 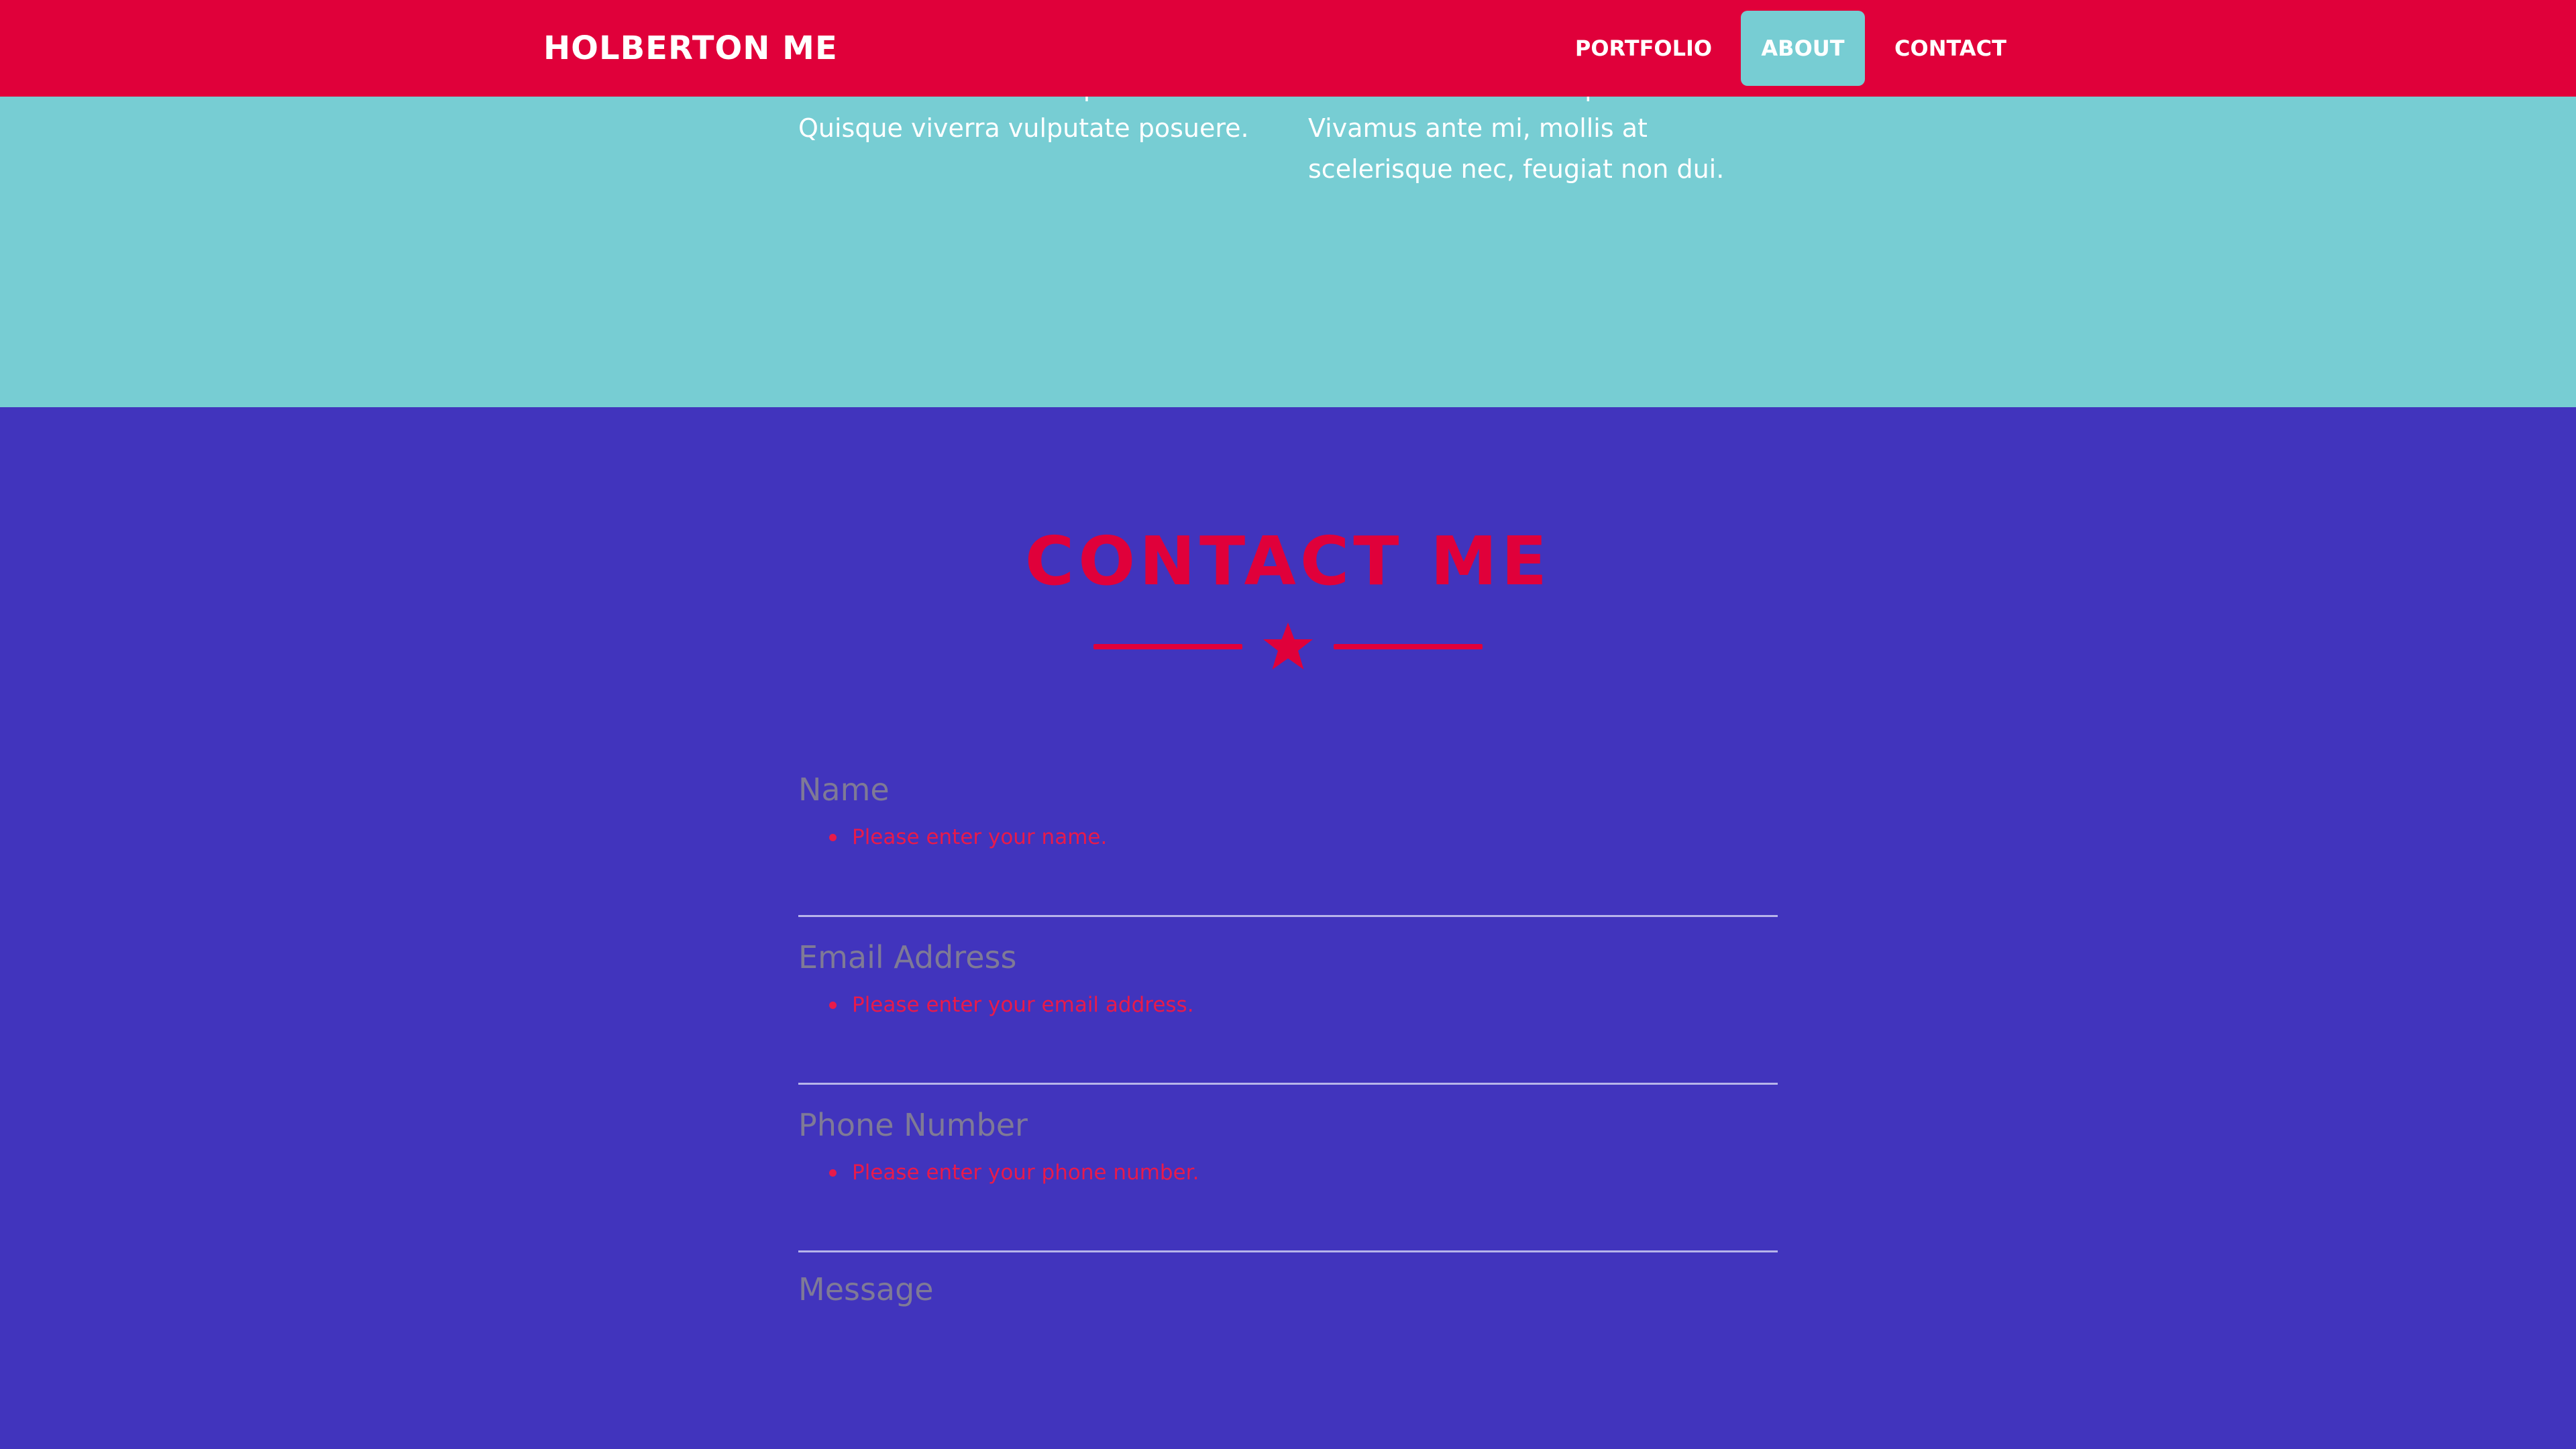 I want to click on brand-logo: HOLBERTON ME, so click(x=690, y=48).